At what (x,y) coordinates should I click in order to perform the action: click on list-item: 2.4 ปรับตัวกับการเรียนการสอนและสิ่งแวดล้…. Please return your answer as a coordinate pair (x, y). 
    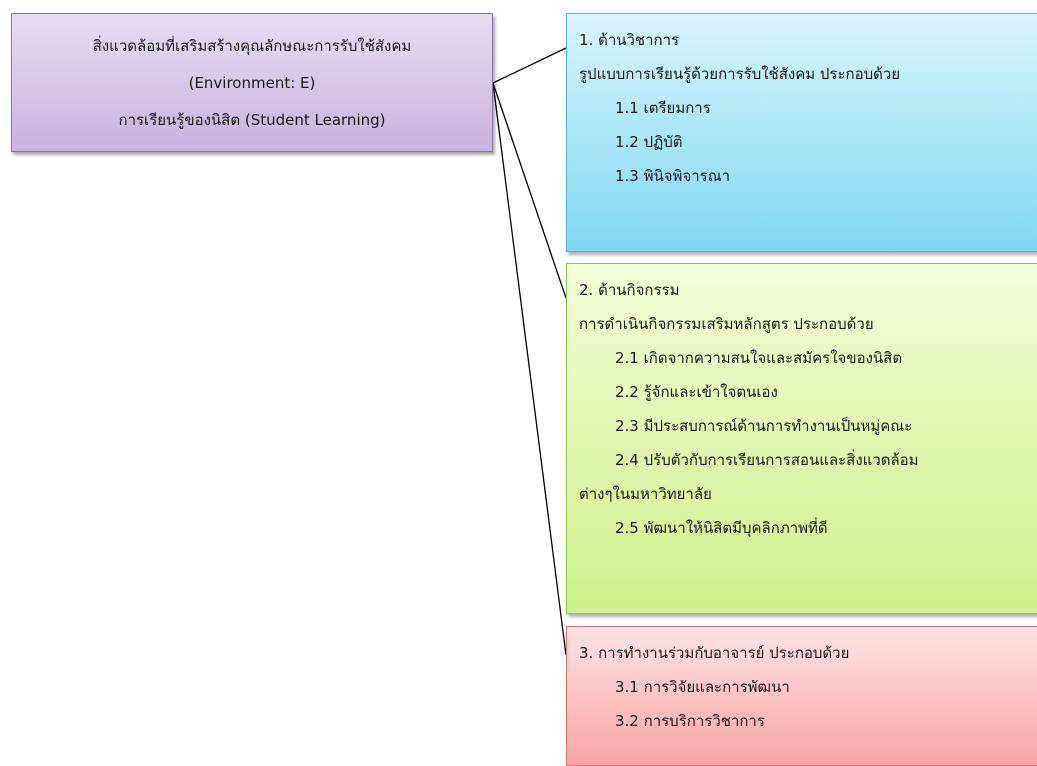
    Looking at the image, I should click on (767, 460).